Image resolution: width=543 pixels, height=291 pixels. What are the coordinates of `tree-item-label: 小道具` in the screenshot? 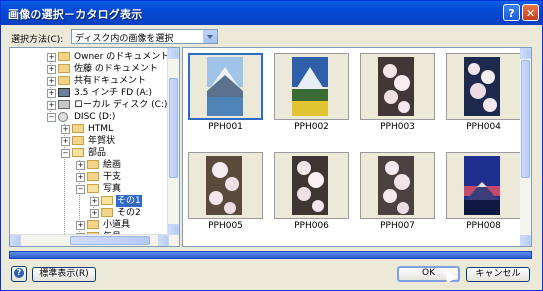 It's located at (117, 225).